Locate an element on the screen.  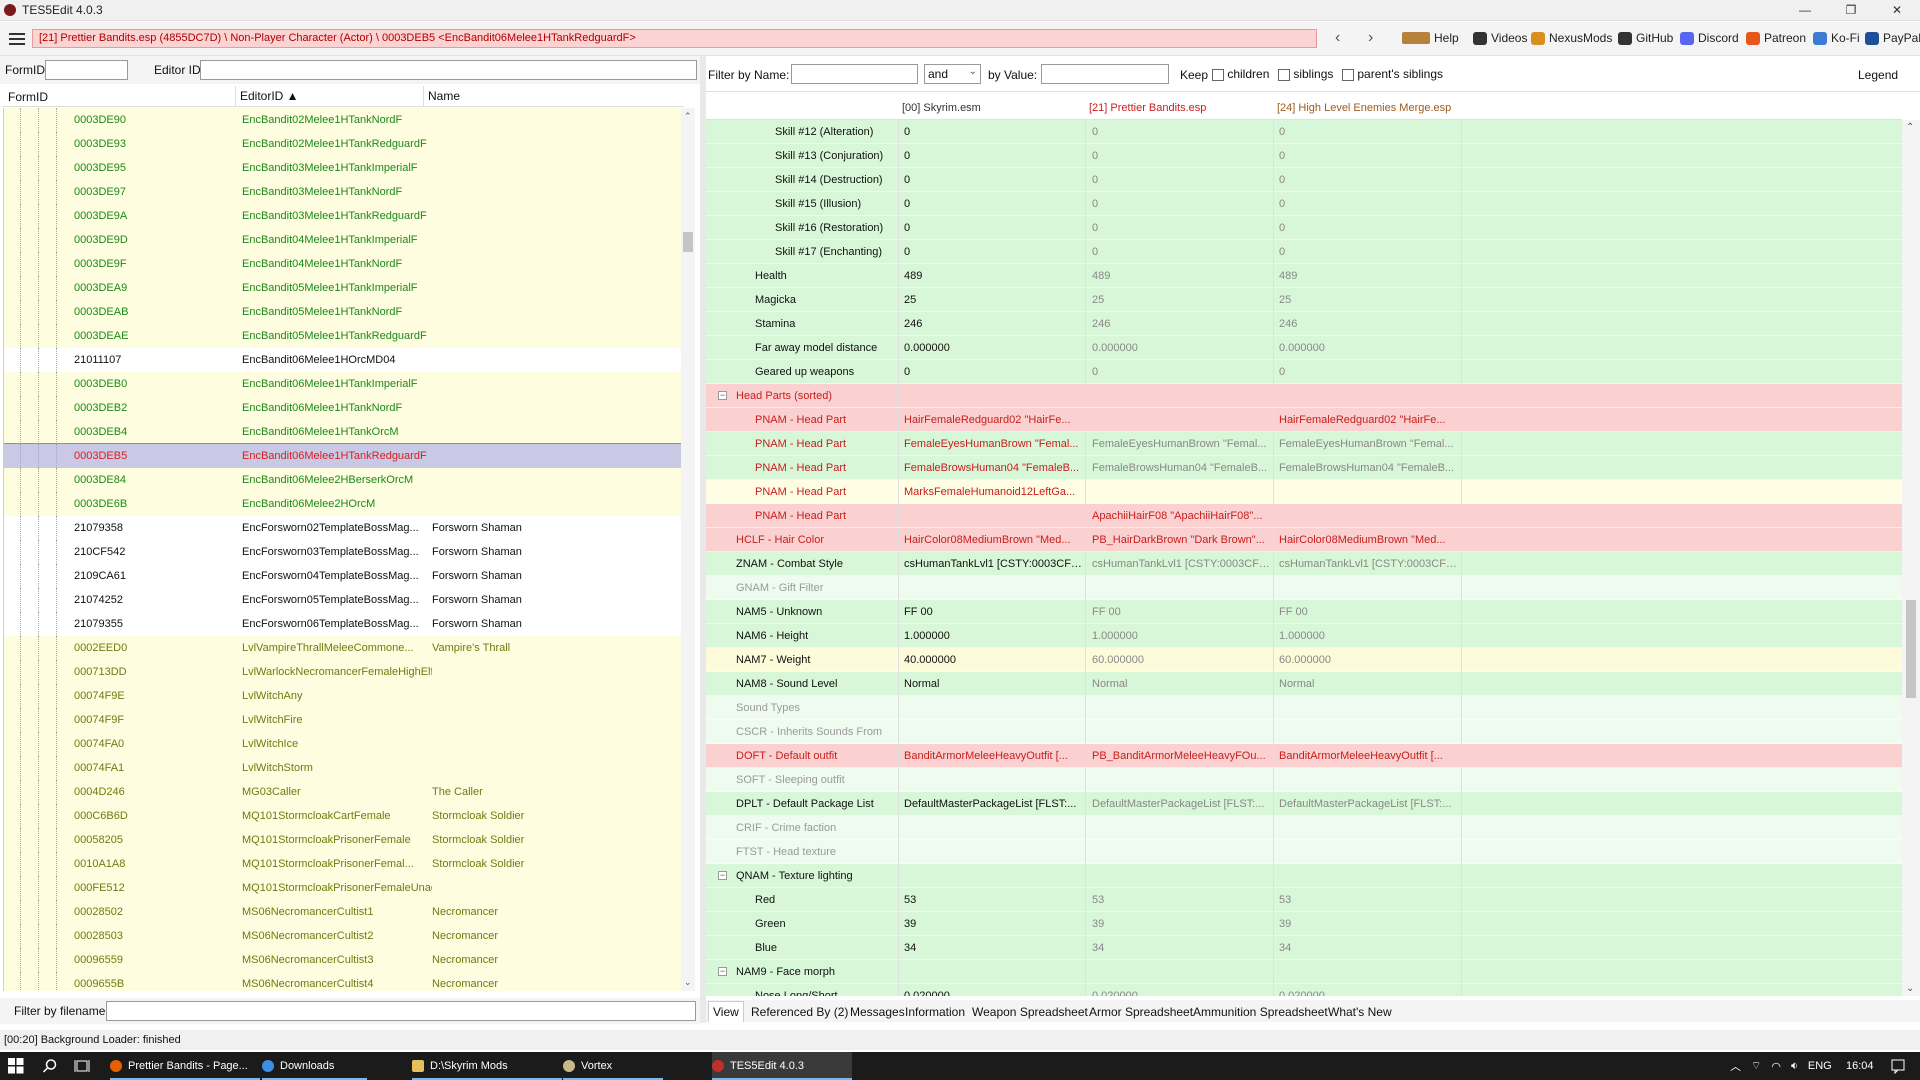
record-list-scrollbar: ⌃ ⌄ is located at coordinates (688, 549).